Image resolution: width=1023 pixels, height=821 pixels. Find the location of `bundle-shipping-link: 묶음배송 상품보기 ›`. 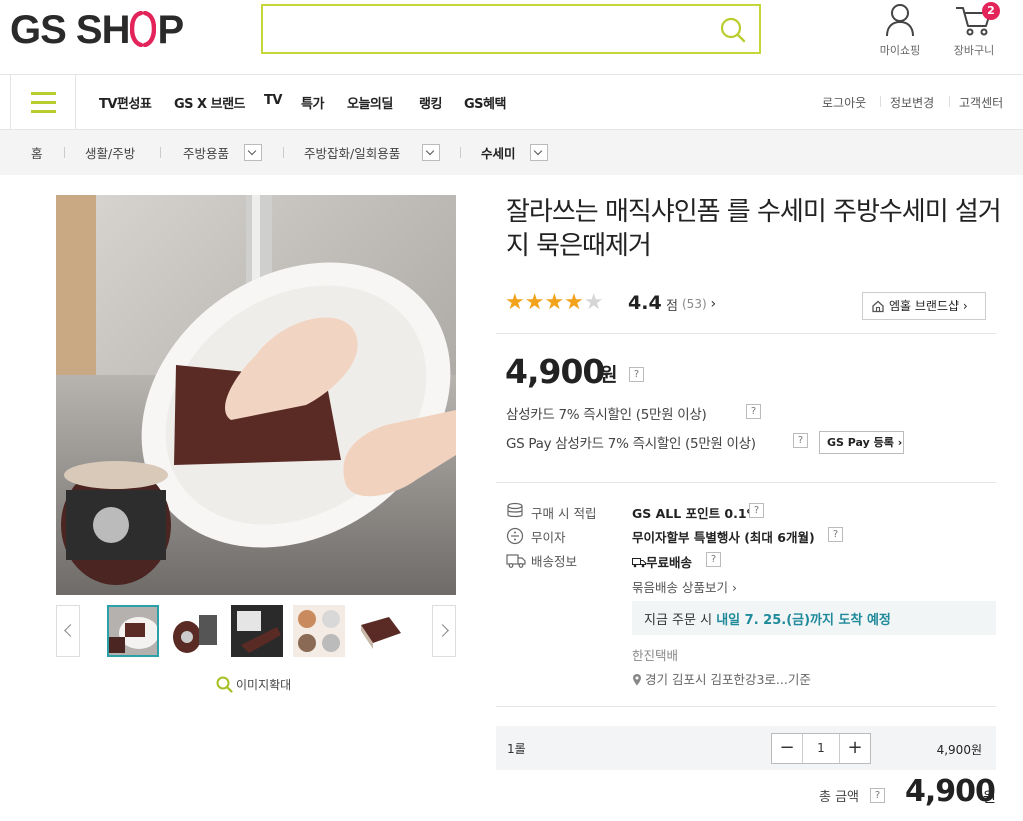

bundle-shipping-link: 묶음배송 상품보기 › is located at coordinates (684, 586).